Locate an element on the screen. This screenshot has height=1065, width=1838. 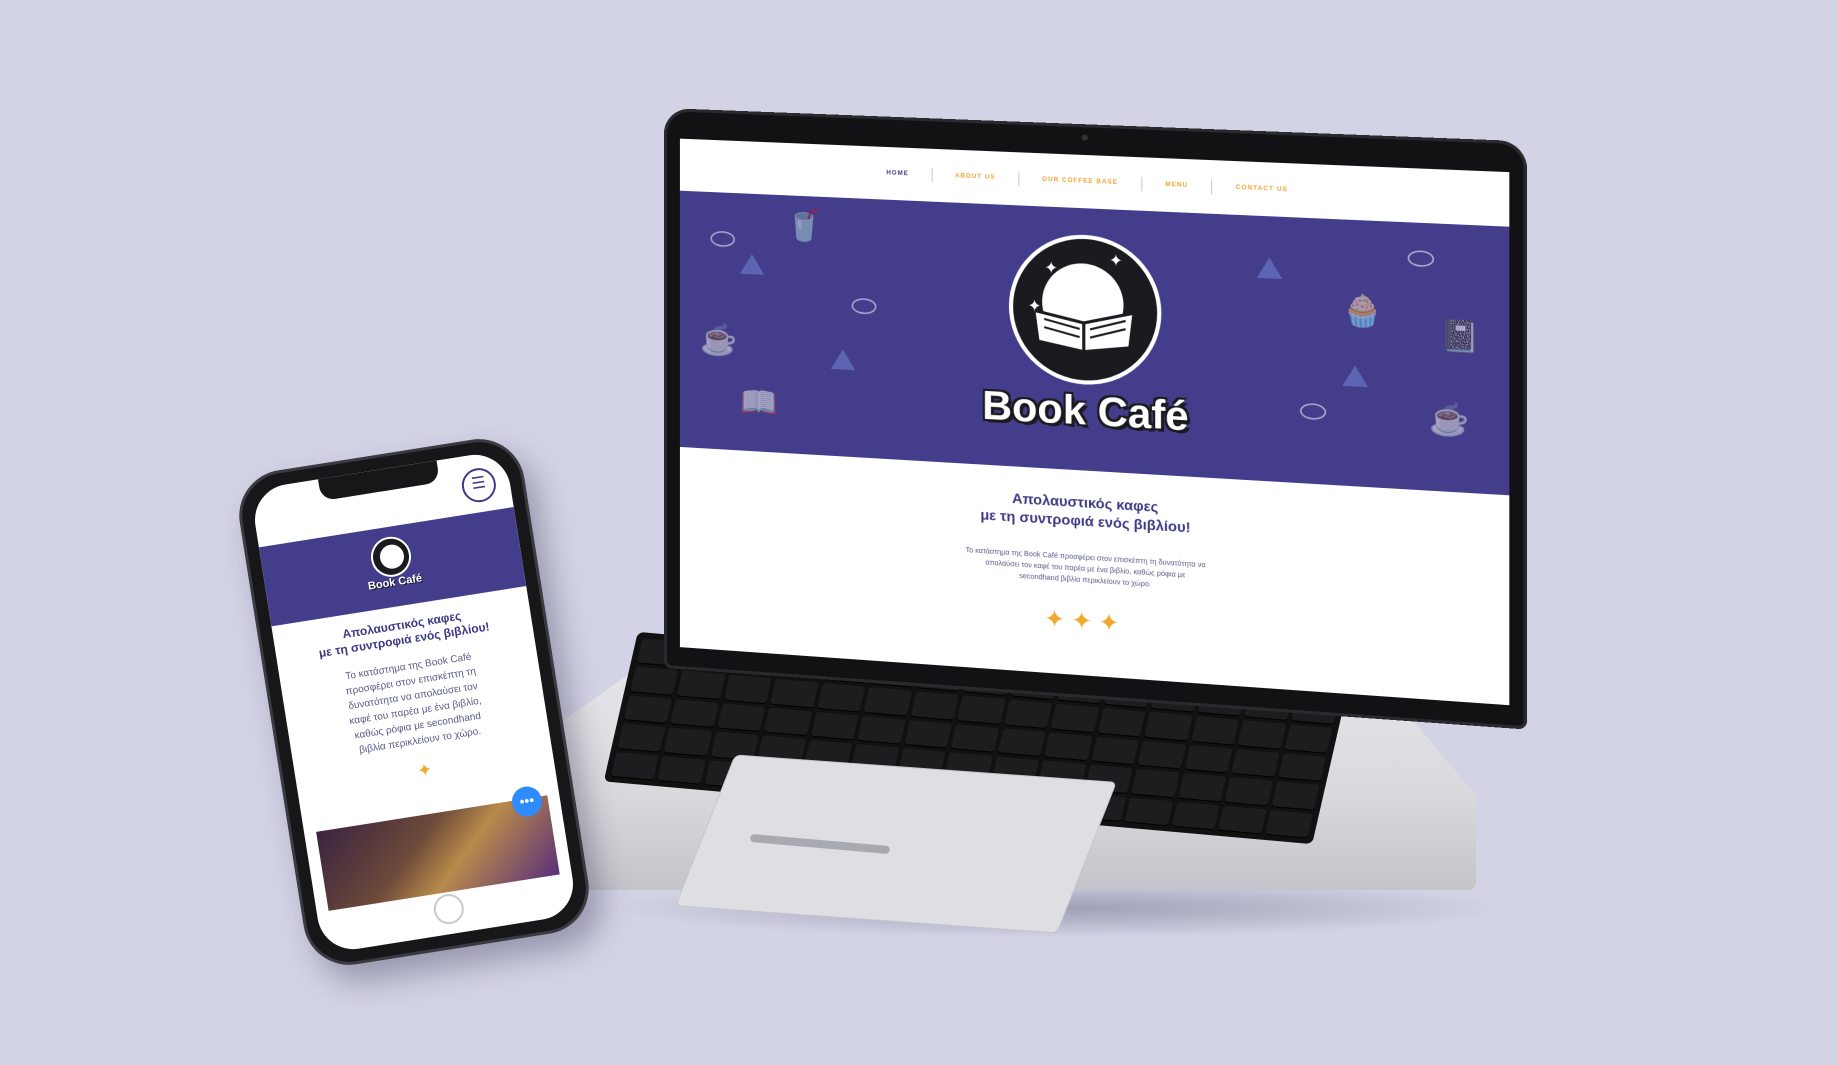
drink-cup-icon: 🥤 is located at coordinates (804, 226).